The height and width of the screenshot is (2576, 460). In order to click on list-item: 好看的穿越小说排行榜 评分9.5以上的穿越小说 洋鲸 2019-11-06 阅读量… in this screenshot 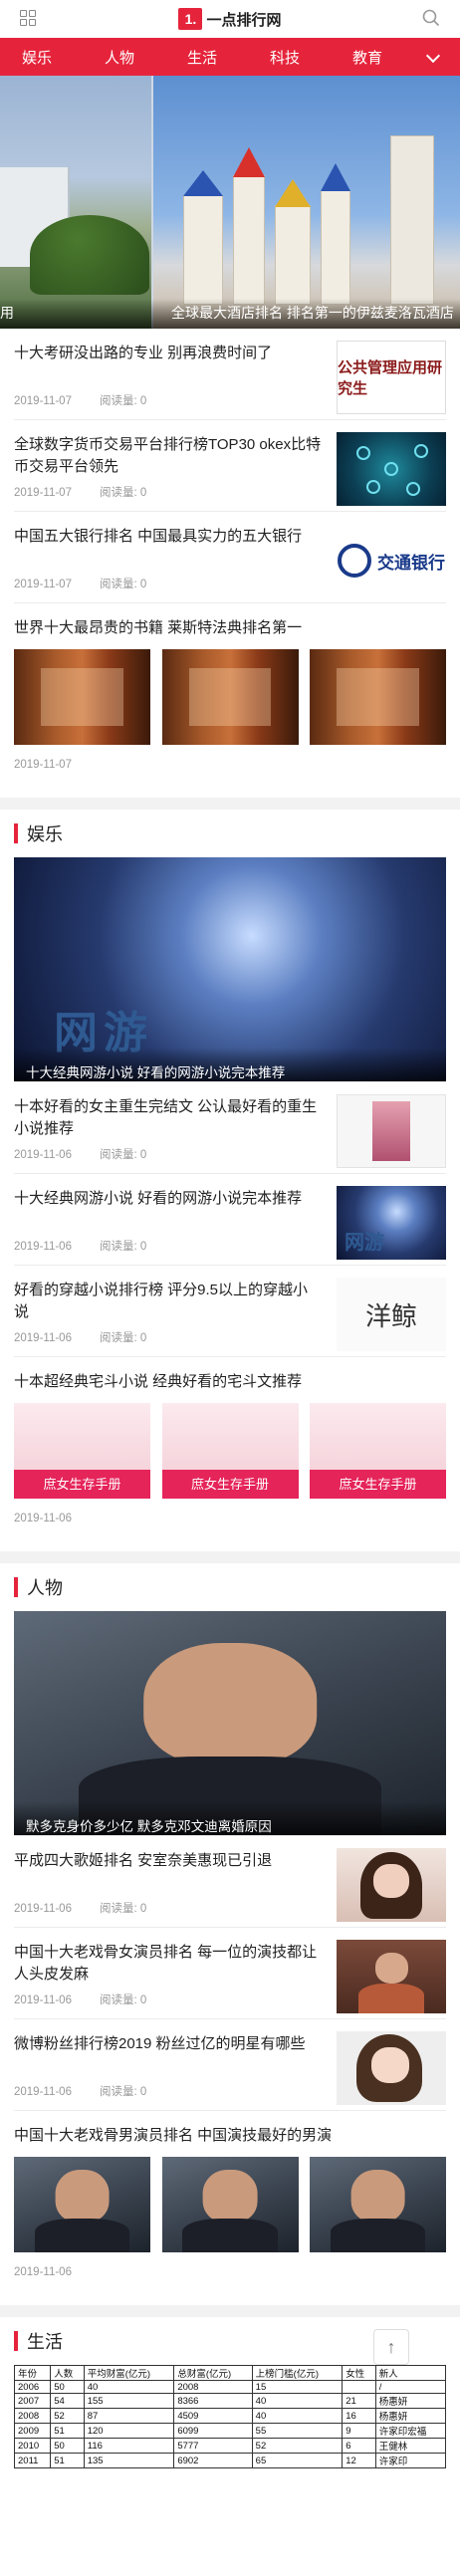, I will do `click(230, 1311)`.